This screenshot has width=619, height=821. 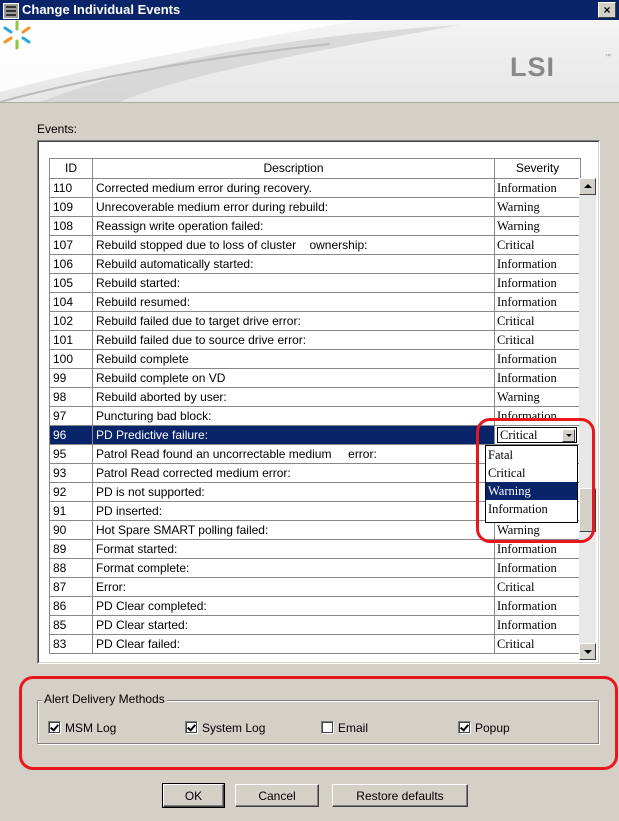 I want to click on severity-dropdown-list: Fatal Critical Warning Information, so click(x=531, y=484).